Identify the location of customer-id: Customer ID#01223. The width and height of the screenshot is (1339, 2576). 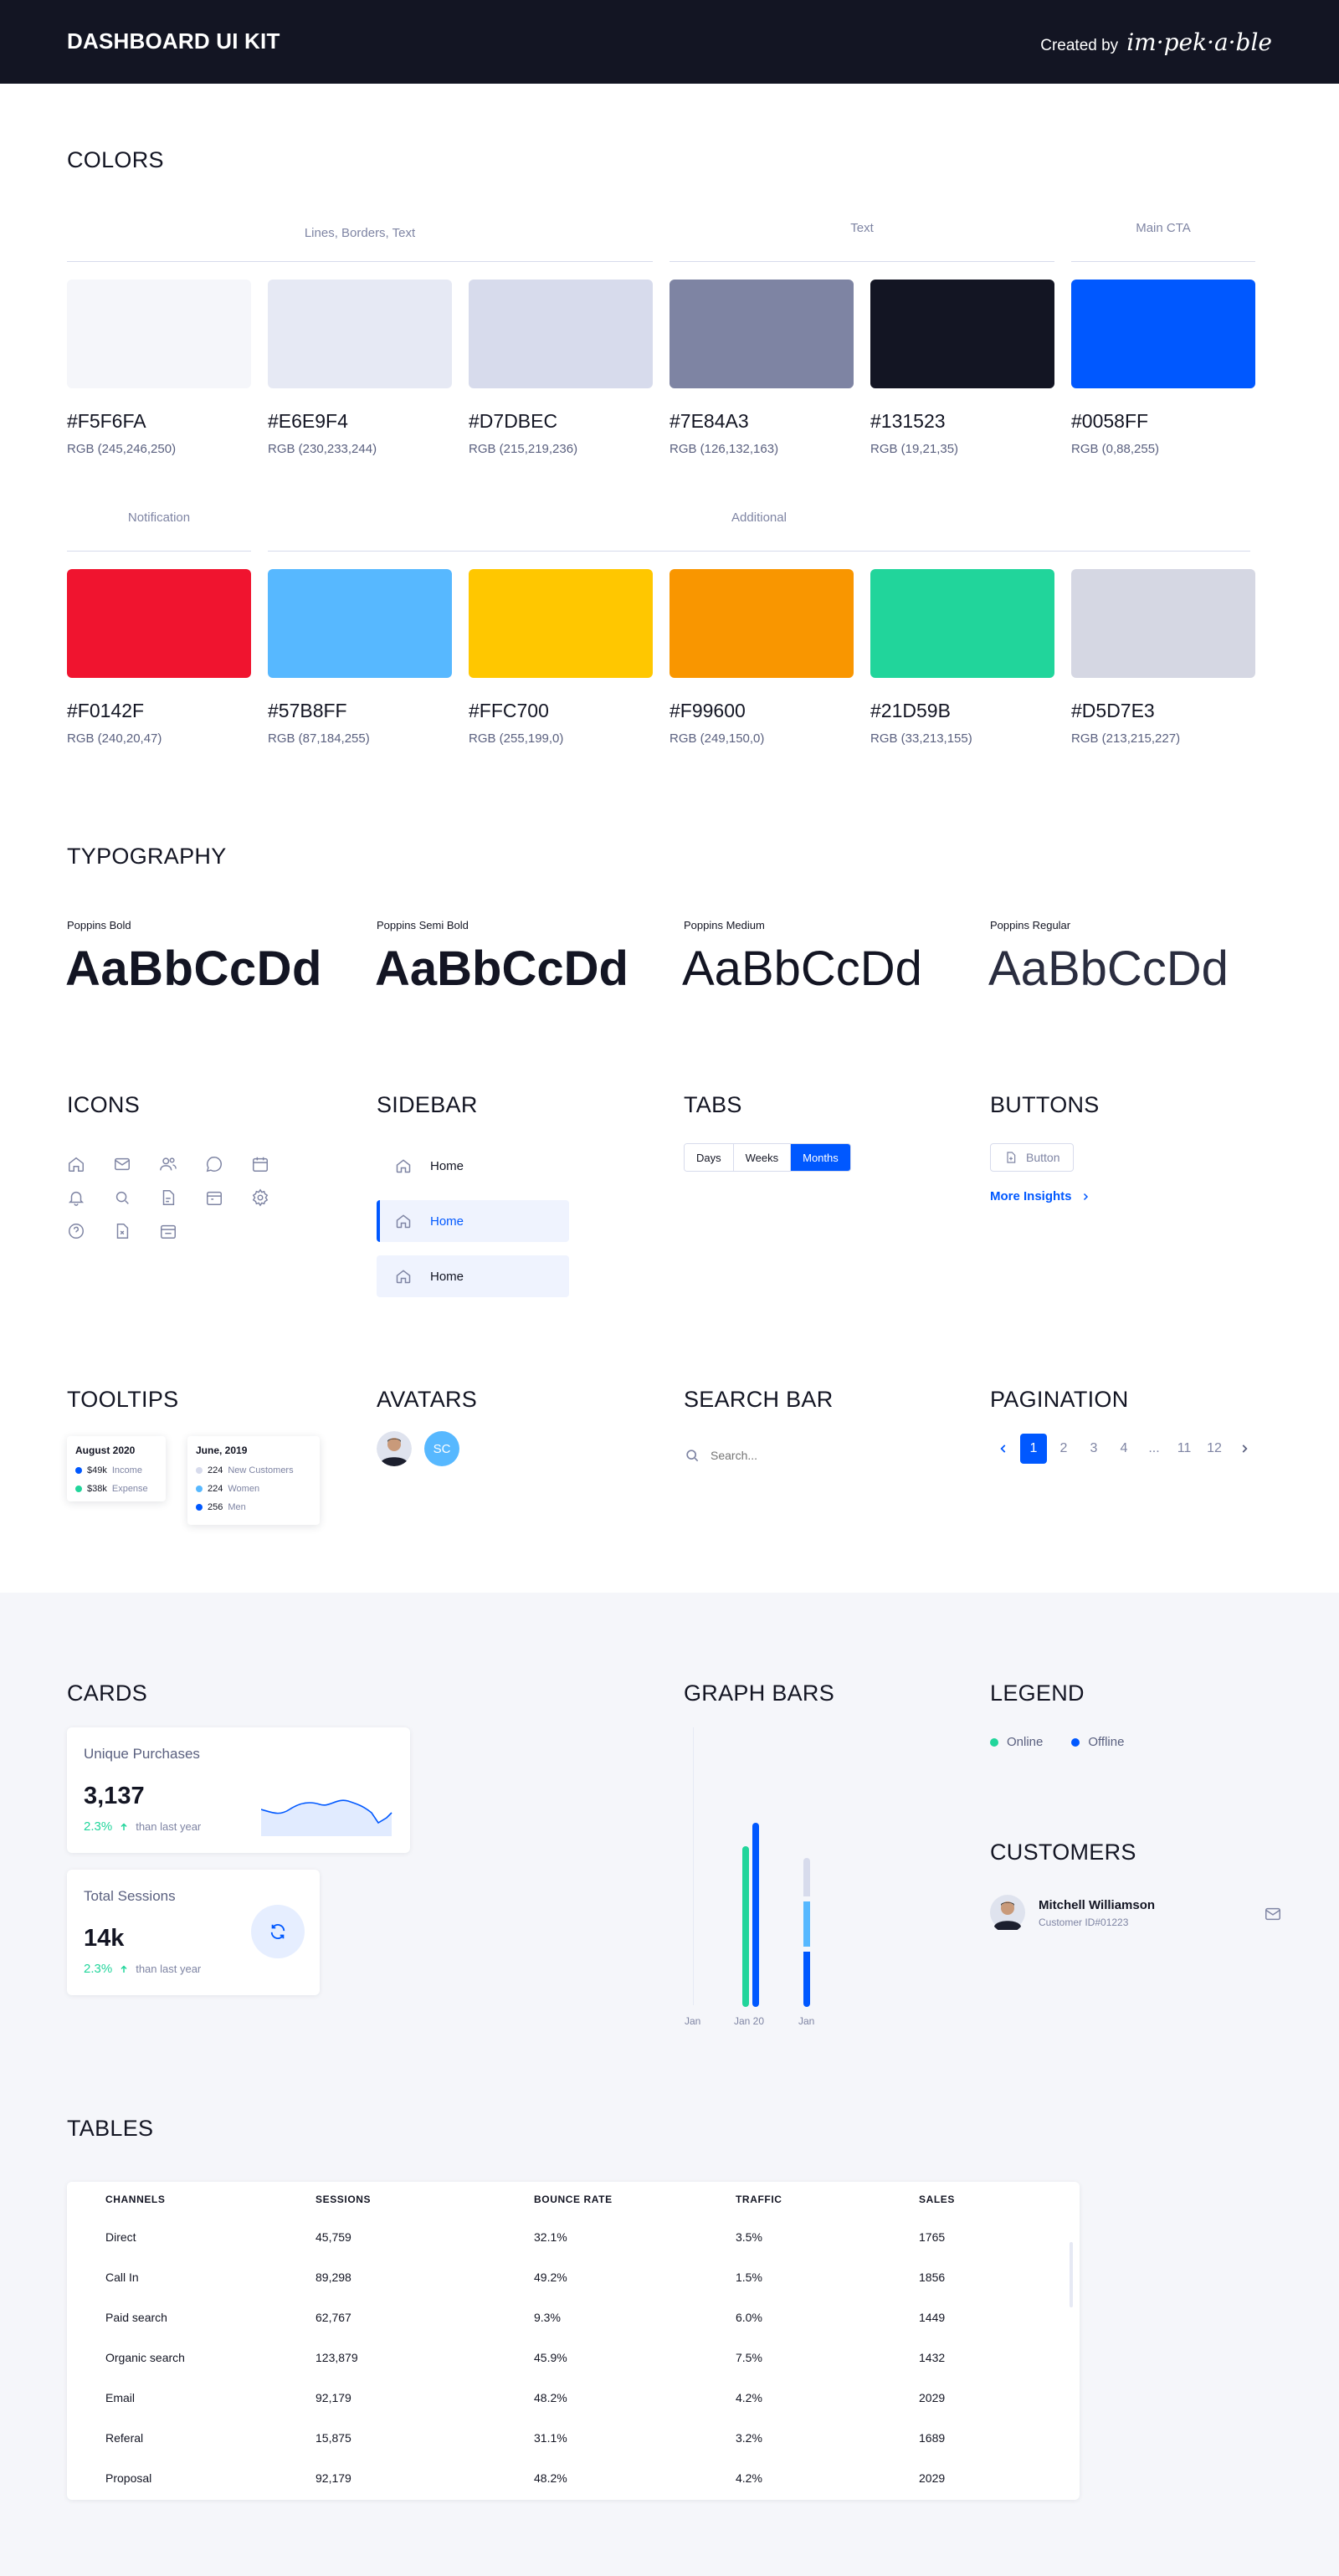
(1084, 1922).